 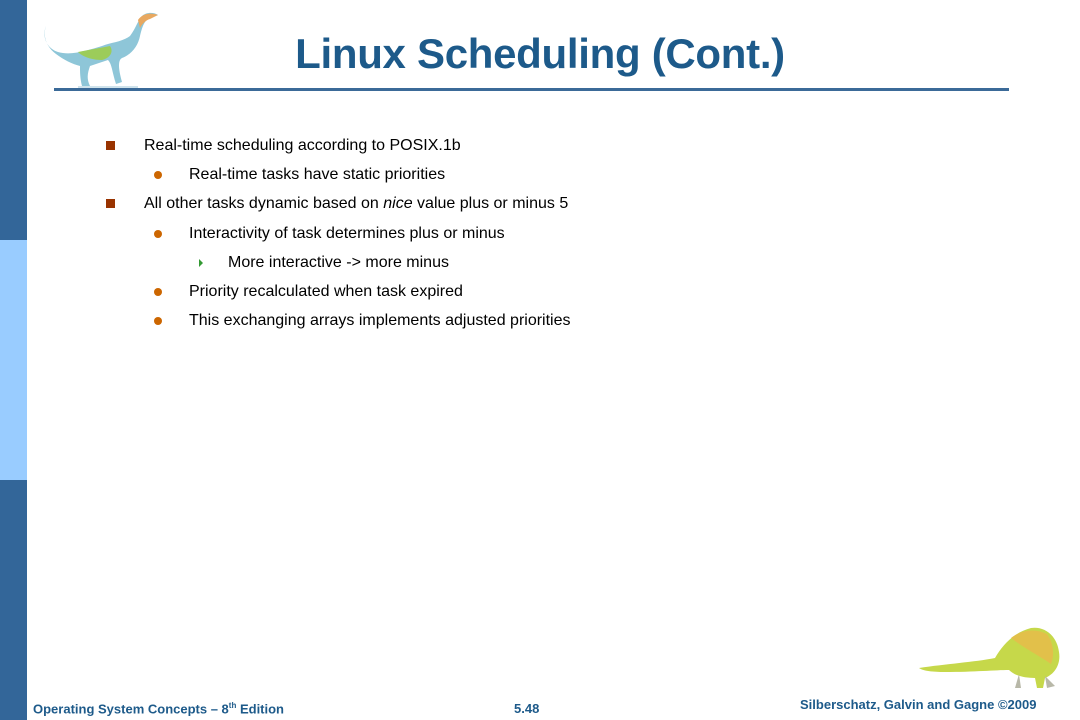 I want to click on footer-copyright: Silberschatz, Galvin and Gagne ©2009, so click(x=918, y=704).